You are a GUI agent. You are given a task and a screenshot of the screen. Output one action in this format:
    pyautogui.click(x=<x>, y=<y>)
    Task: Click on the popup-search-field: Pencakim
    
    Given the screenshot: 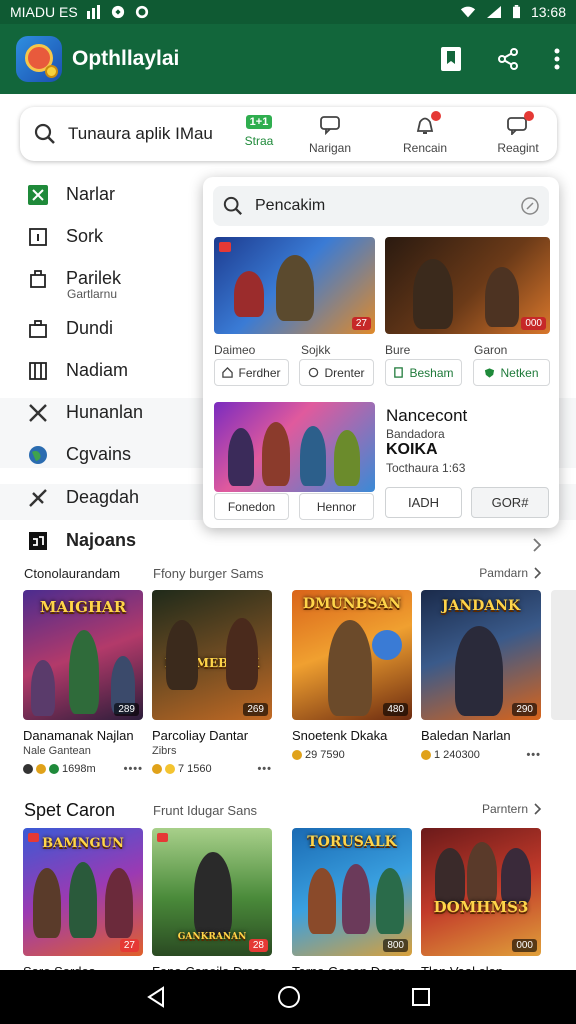 What is the action you would take?
    pyautogui.click(x=381, y=206)
    